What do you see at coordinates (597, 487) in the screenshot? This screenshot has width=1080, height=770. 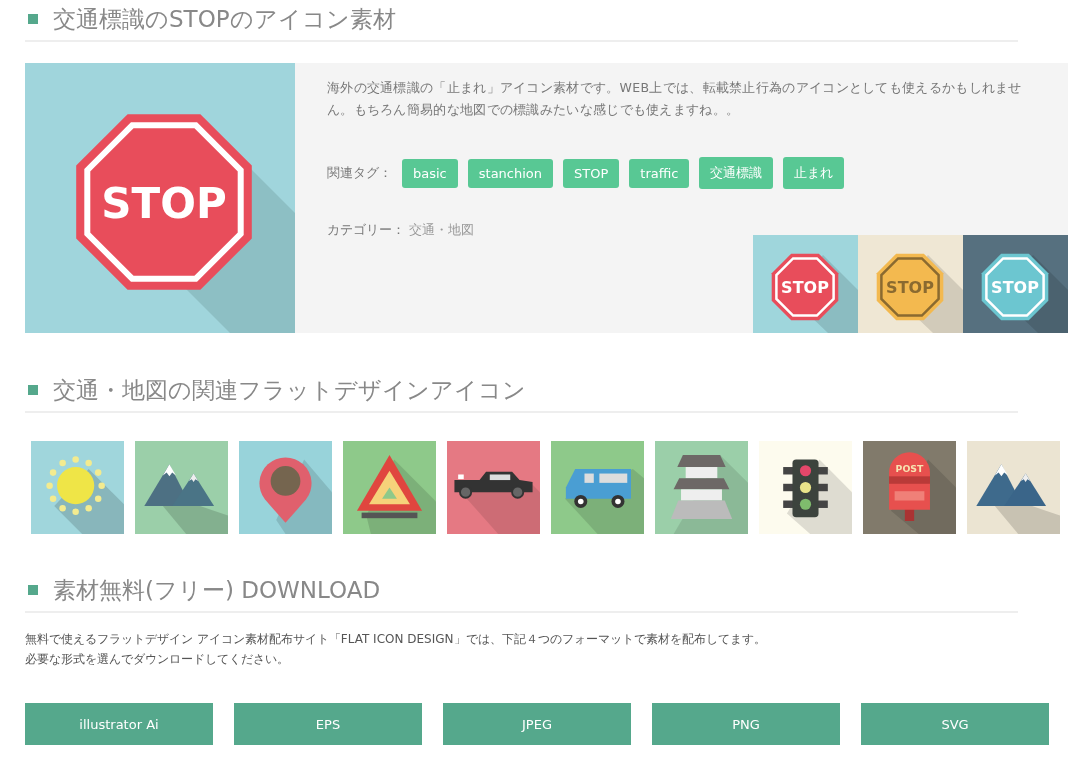 I see `van-icon` at bounding box center [597, 487].